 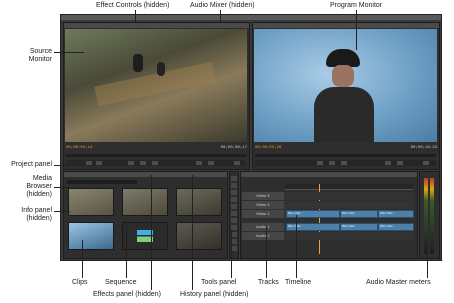 I want to click on mark-out-button, so click(x=99, y=163).